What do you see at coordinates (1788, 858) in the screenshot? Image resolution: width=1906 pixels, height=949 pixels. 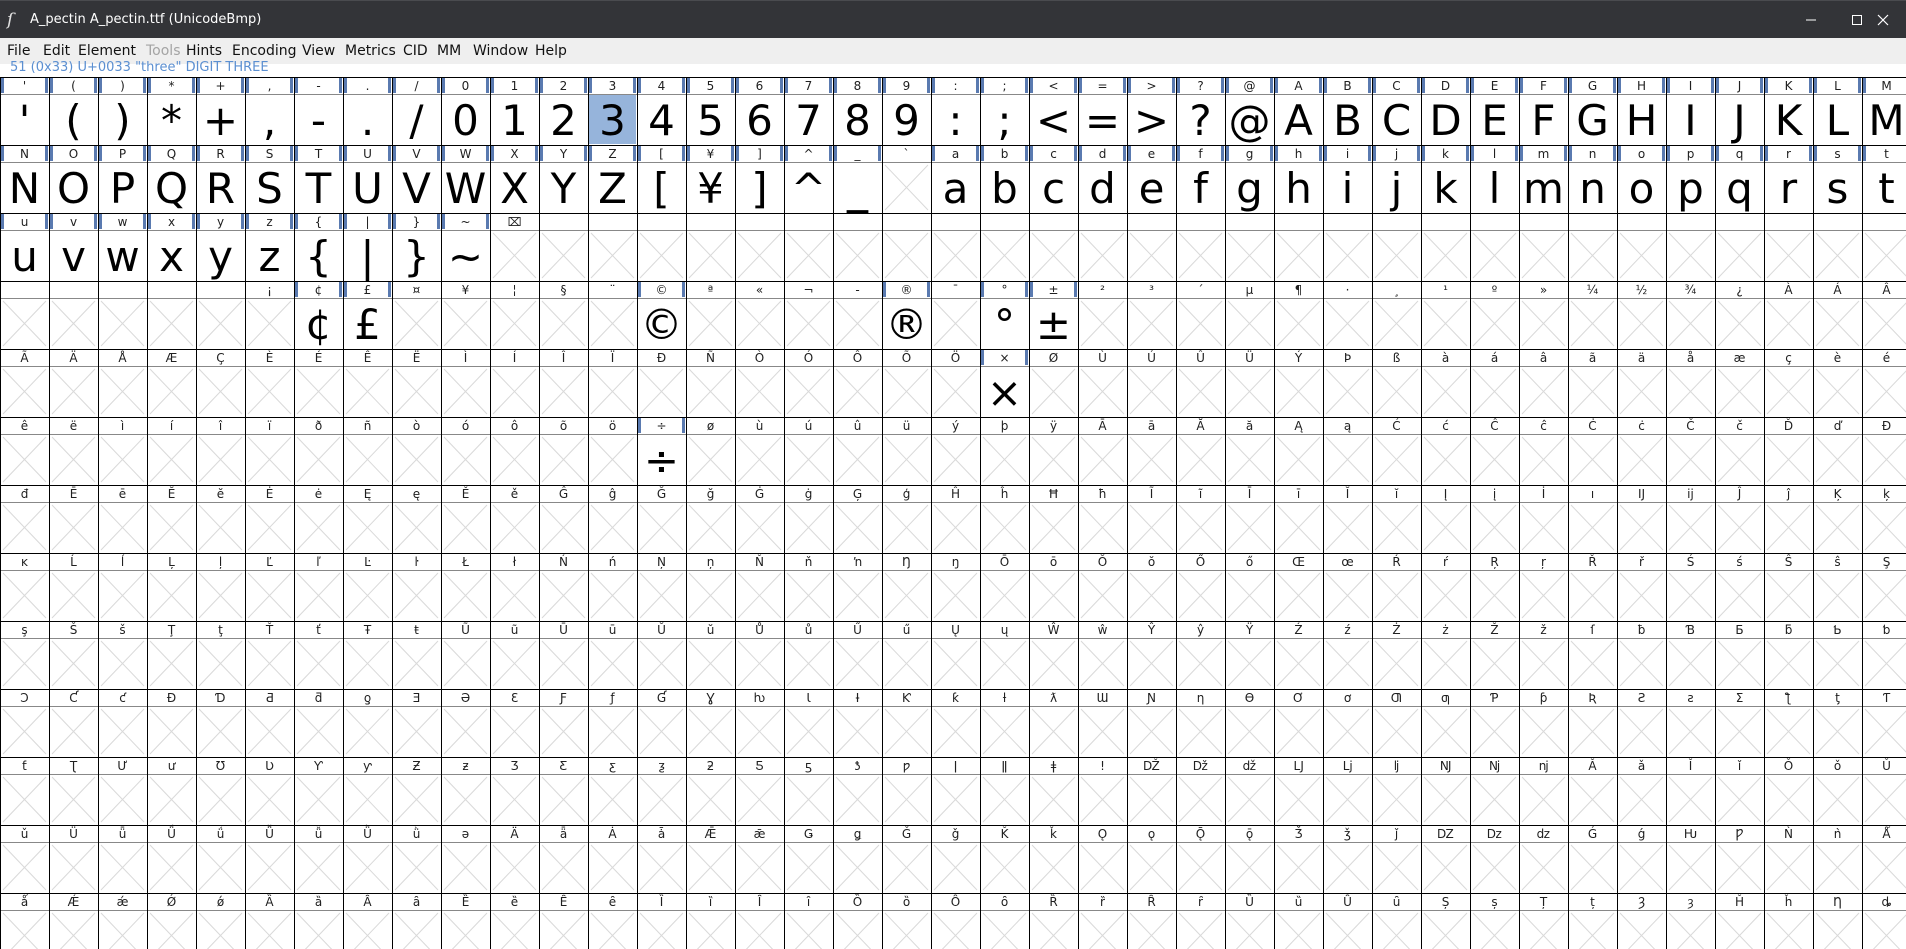 I see `glyph-cell: Ǹ` at bounding box center [1788, 858].